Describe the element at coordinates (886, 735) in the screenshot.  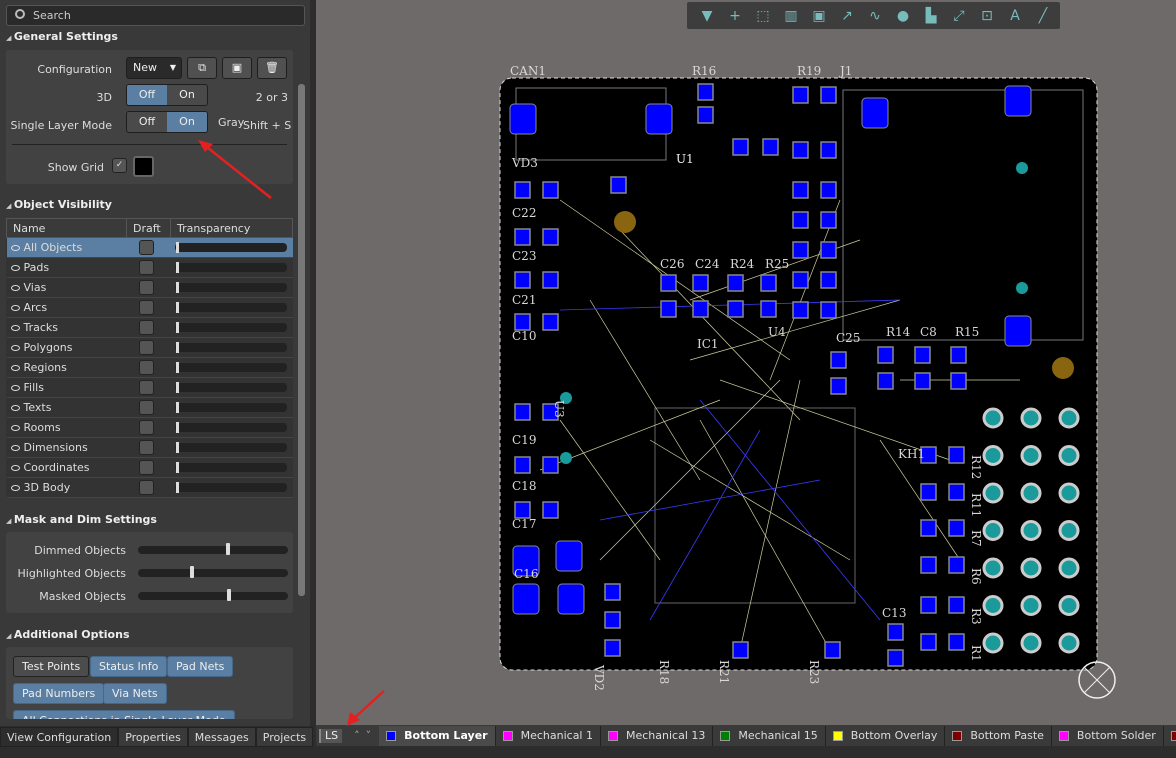
I see `layer-tab: Bottom Overlay` at that location.